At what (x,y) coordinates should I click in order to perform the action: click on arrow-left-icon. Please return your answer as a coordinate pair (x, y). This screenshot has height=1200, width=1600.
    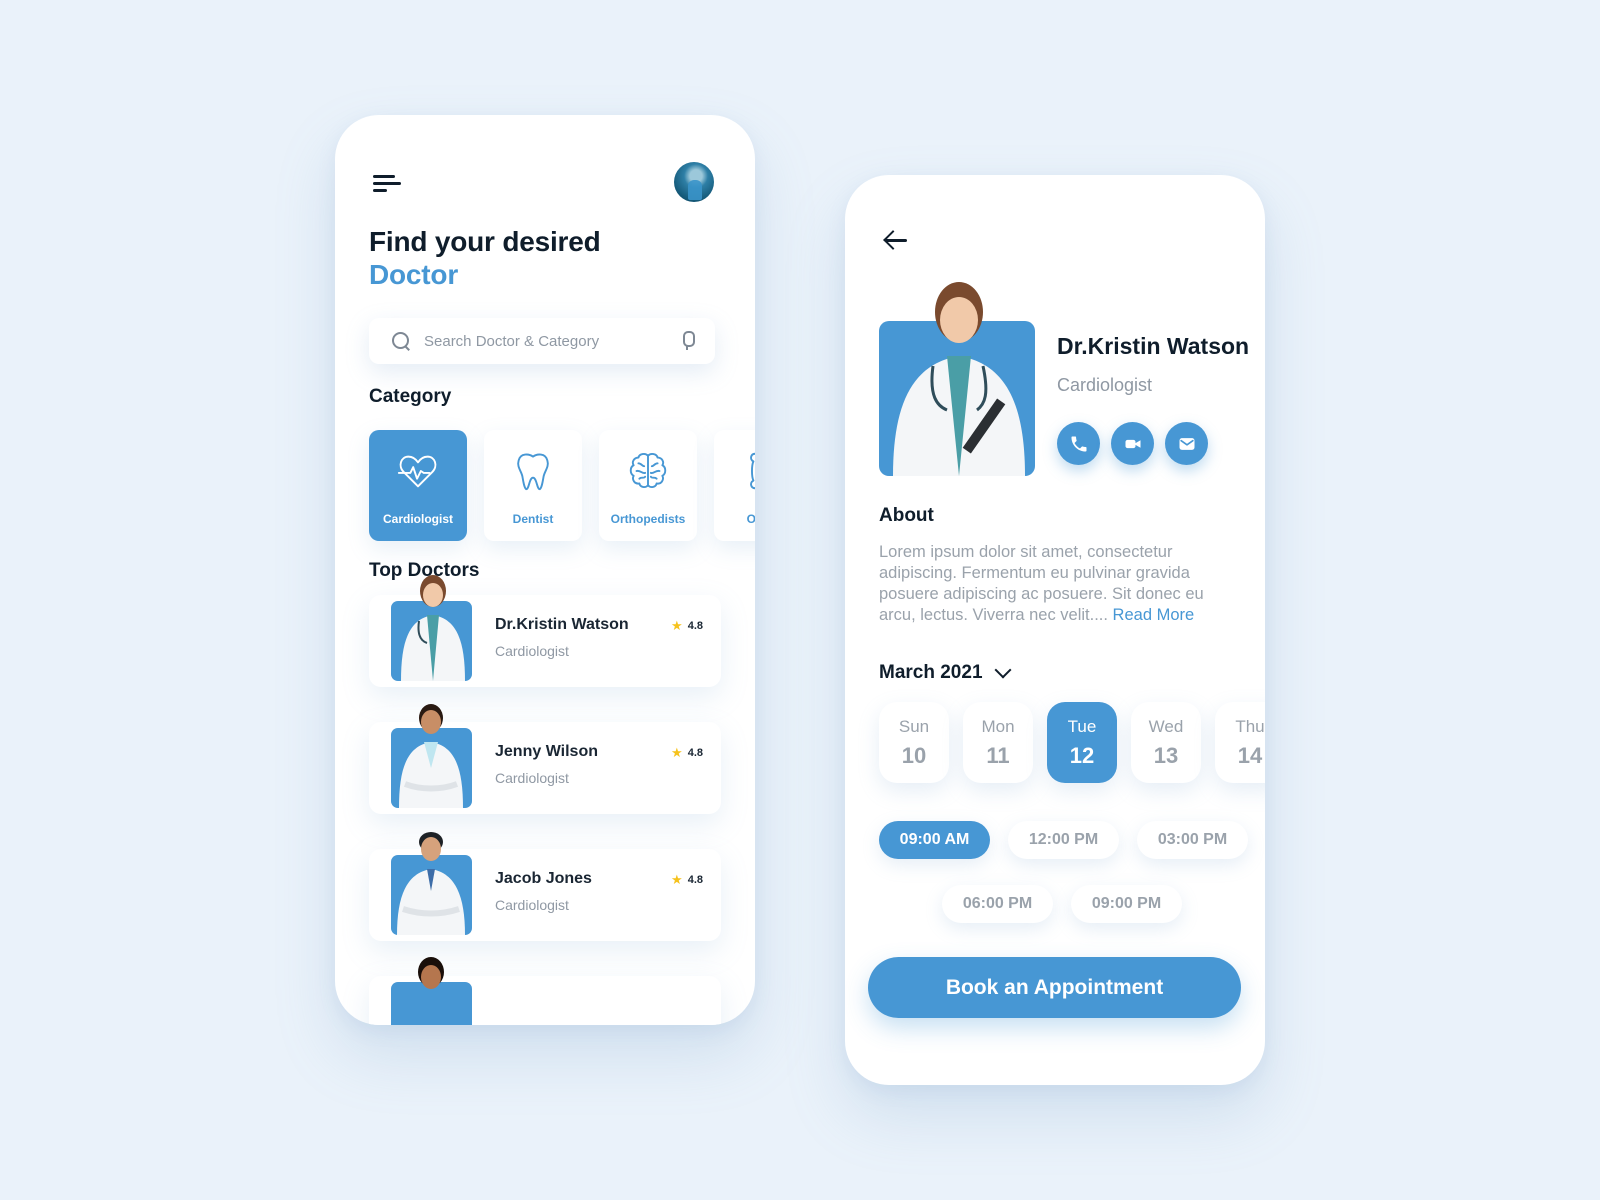
    Looking at the image, I should click on (897, 240).